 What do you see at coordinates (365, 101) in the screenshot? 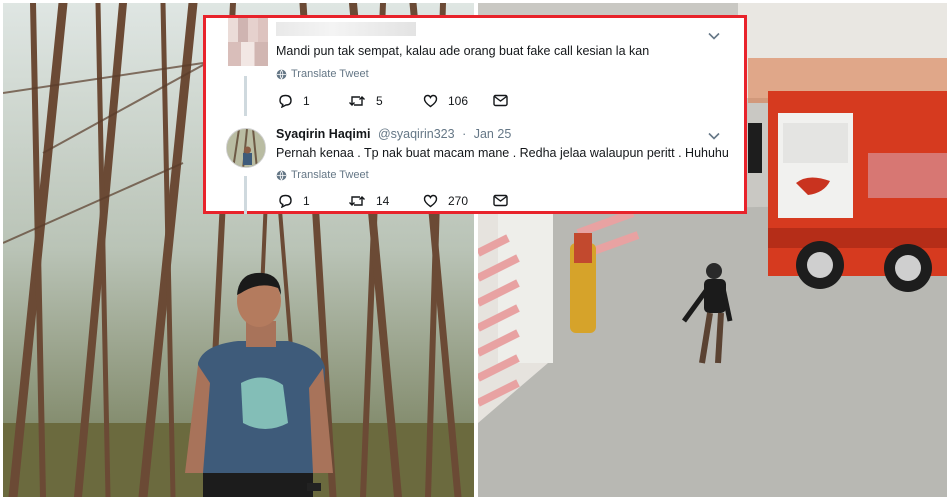
I see `retweet-button: 5` at bounding box center [365, 101].